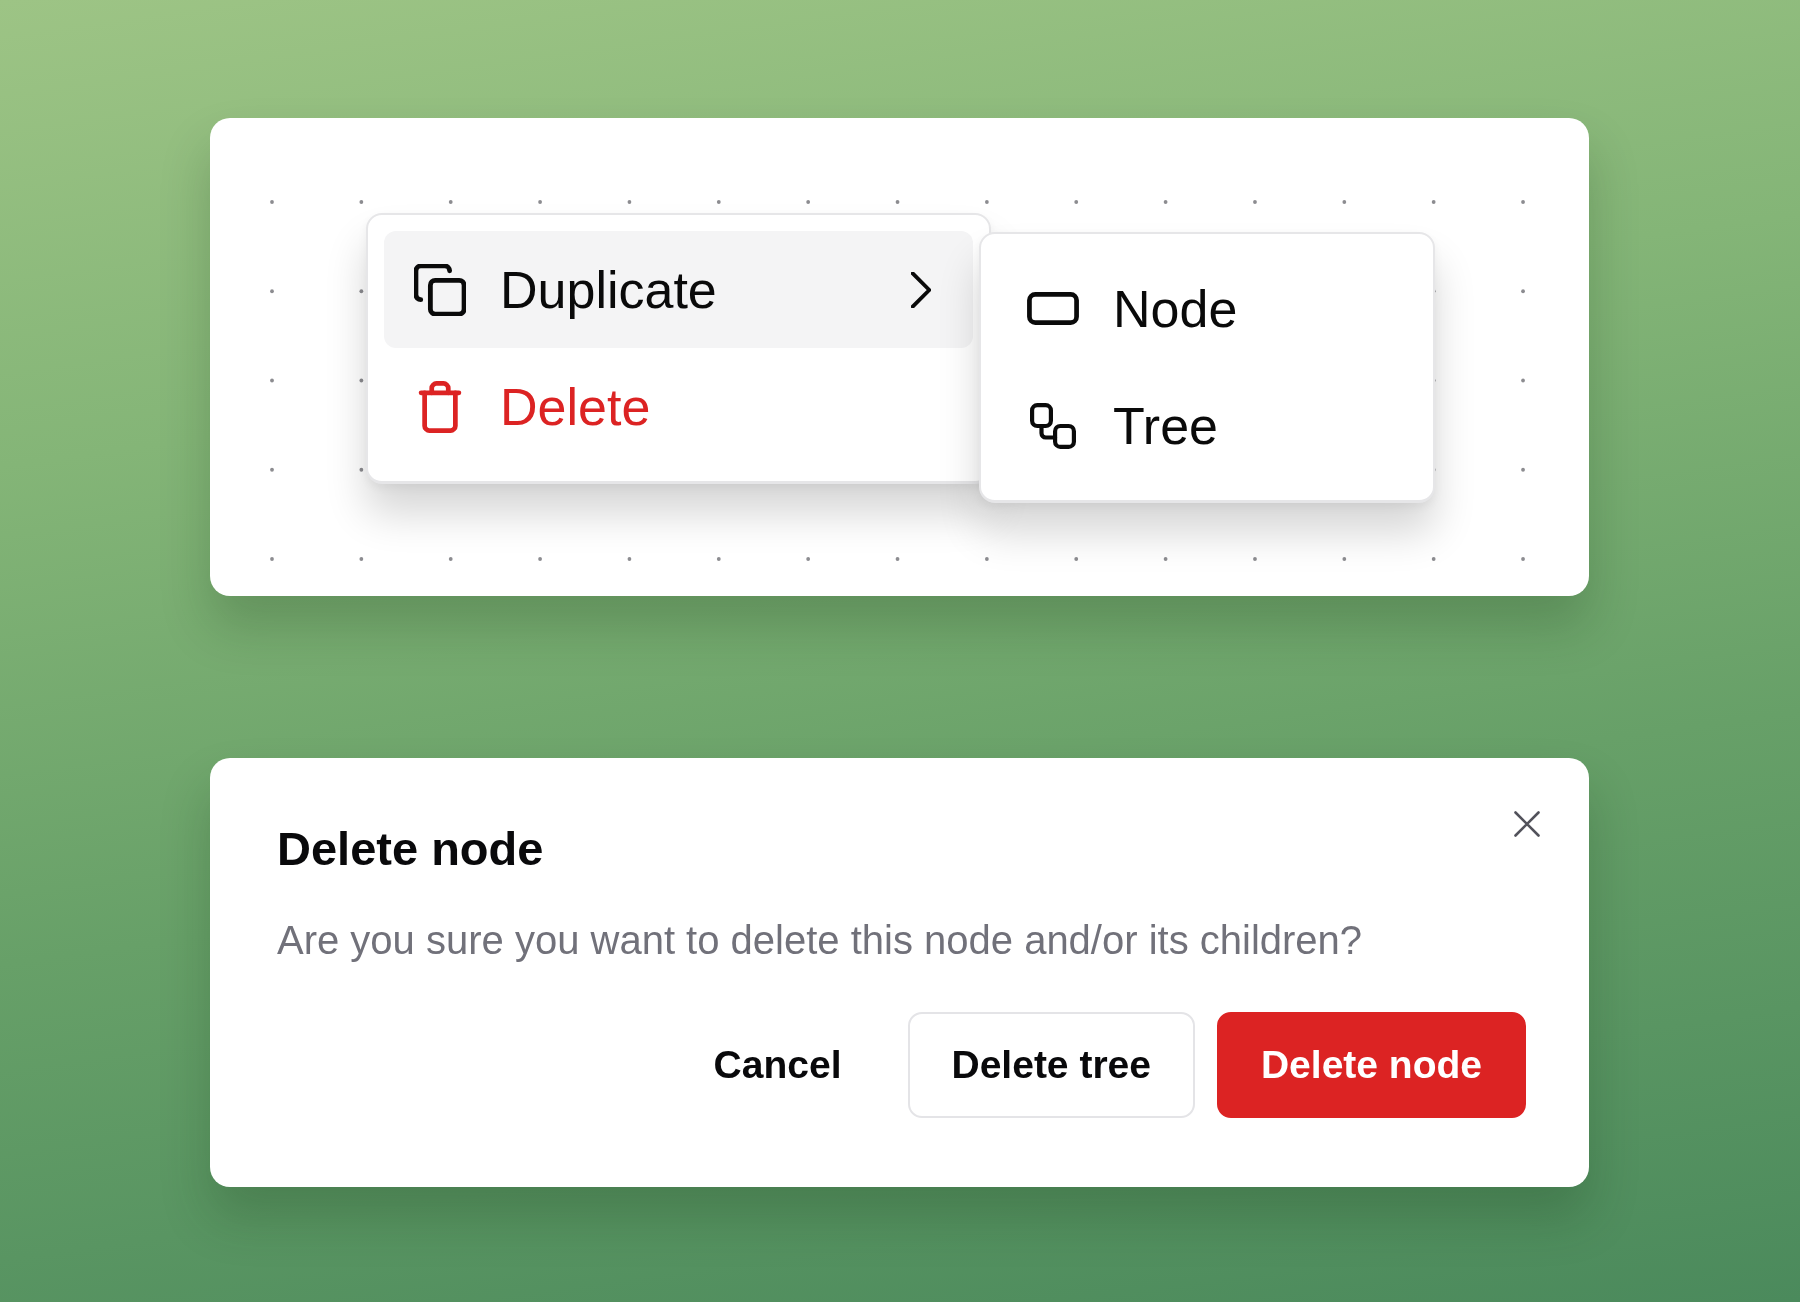  What do you see at coordinates (921, 289) in the screenshot?
I see `chevron-right-icon` at bounding box center [921, 289].